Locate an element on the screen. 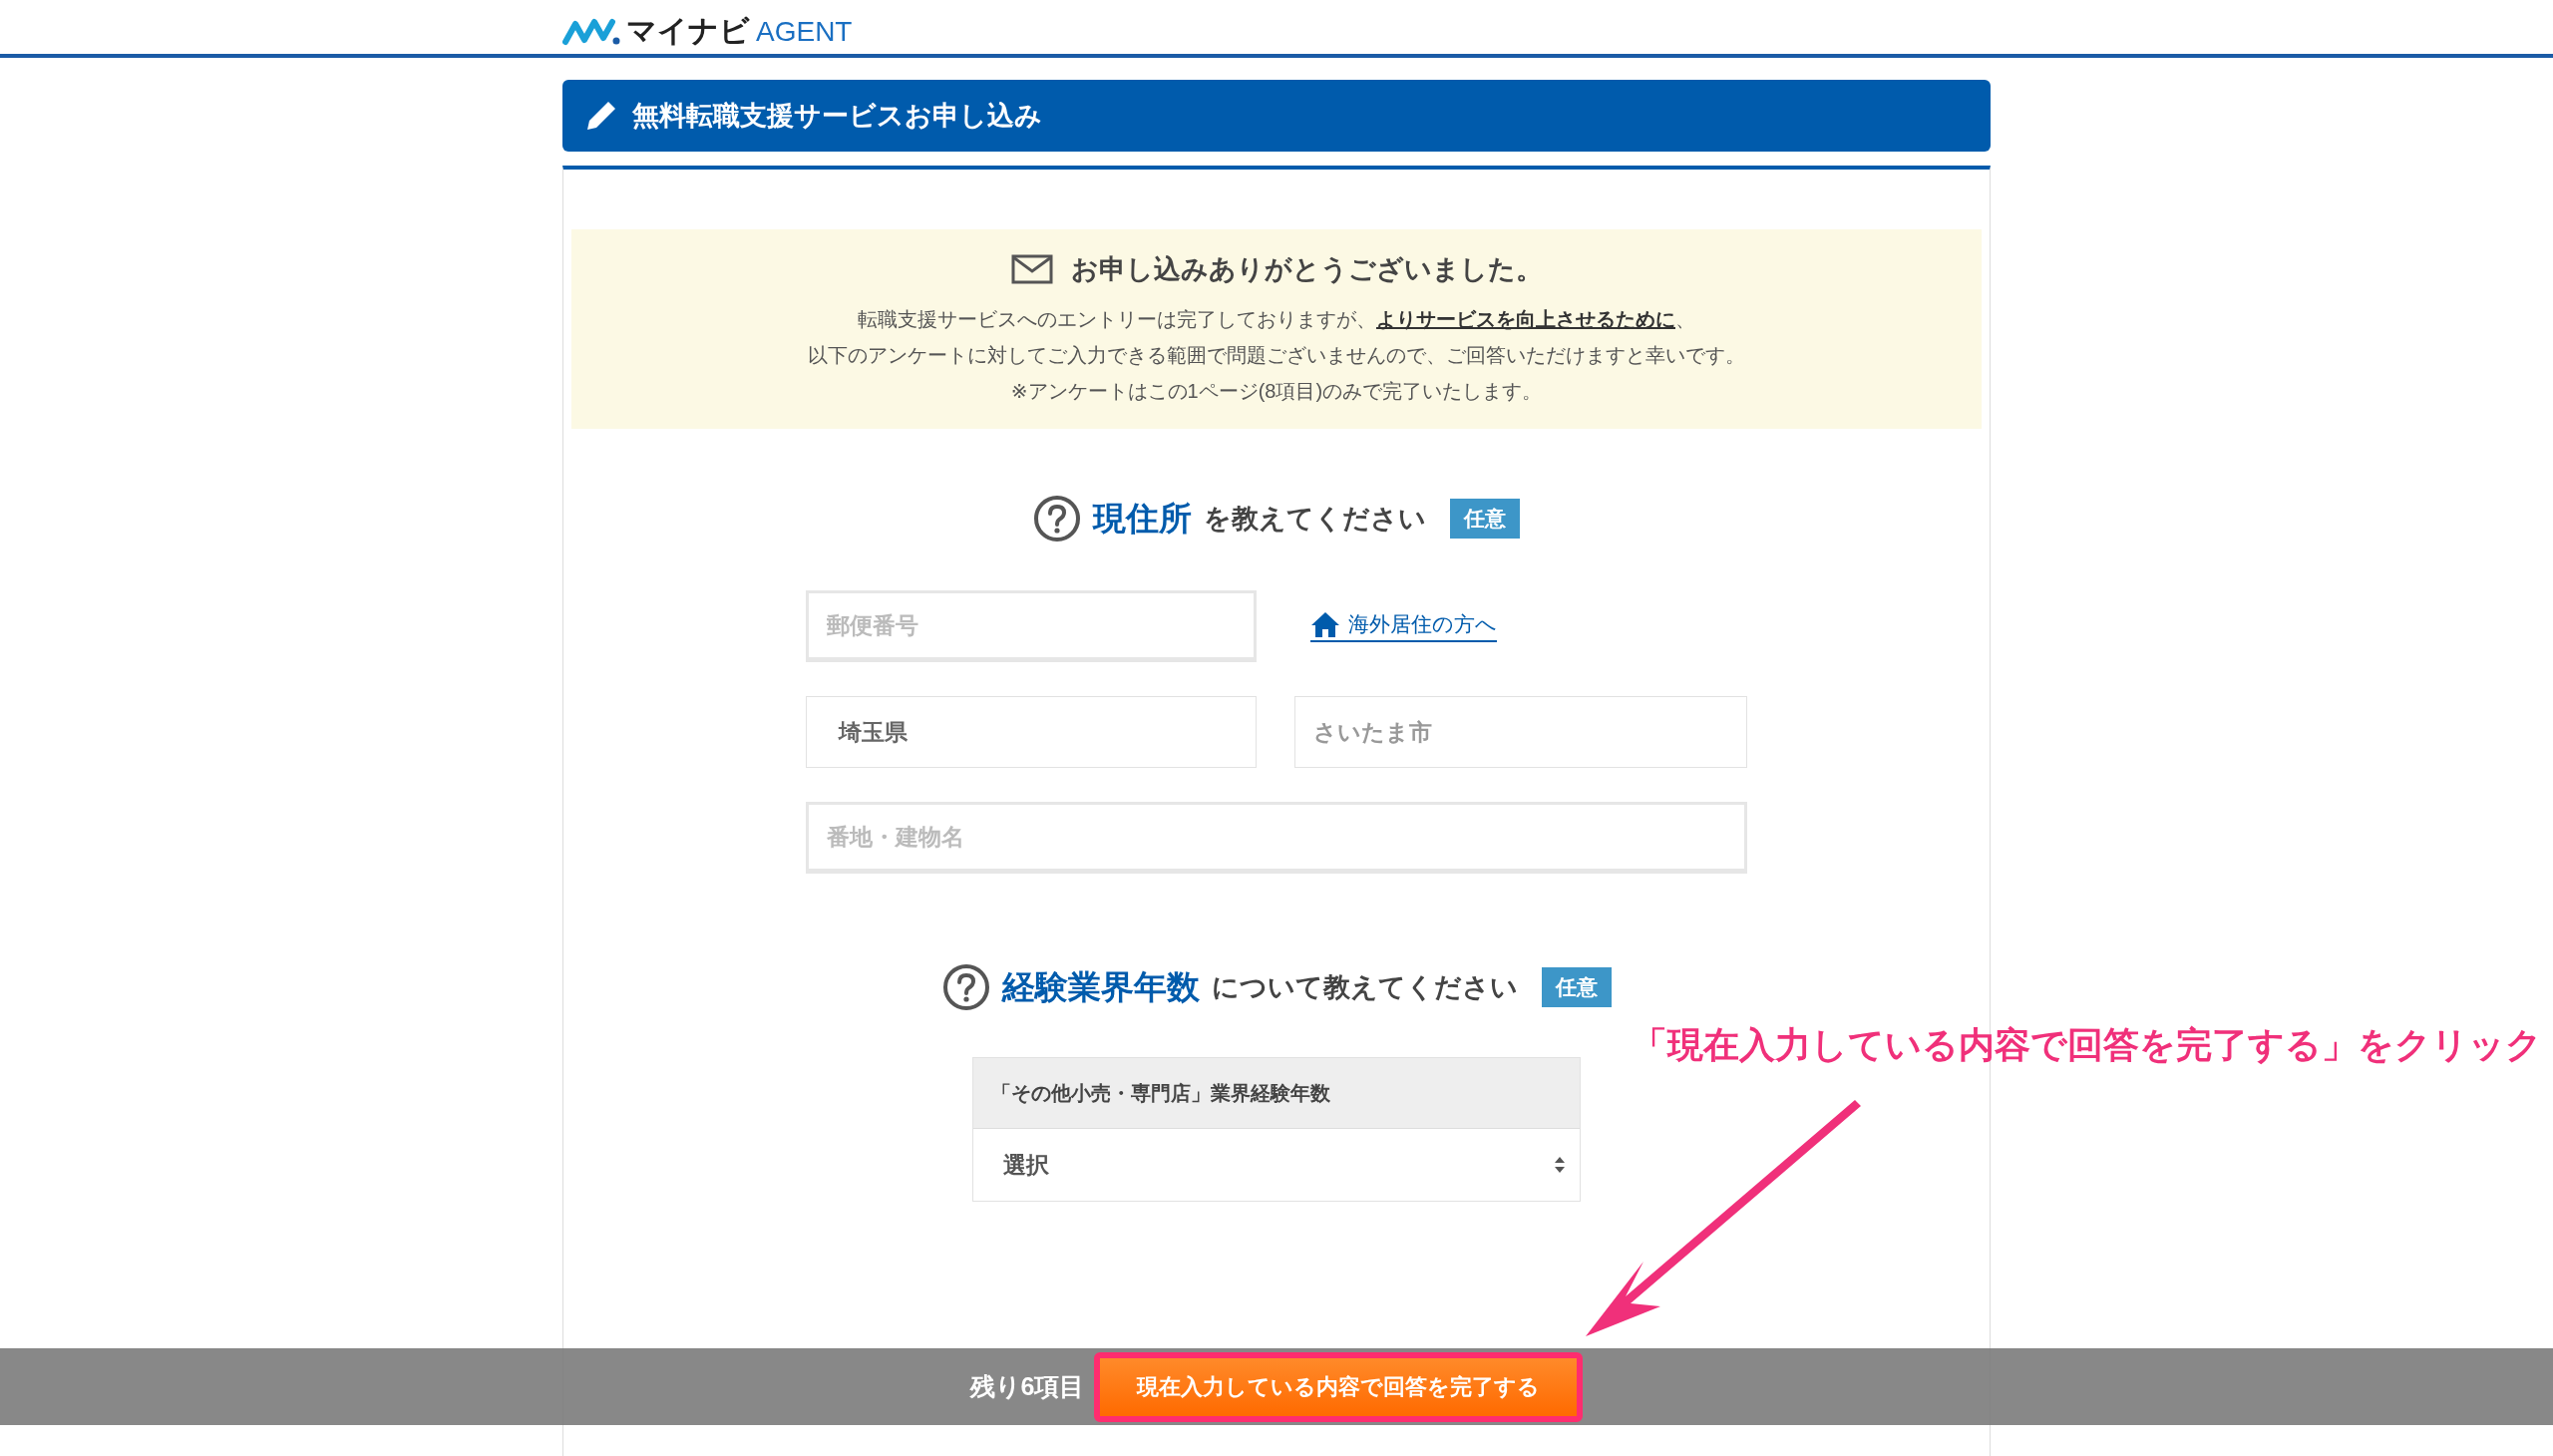  question-text: を教えてください is located at coordinates (1315, 519).